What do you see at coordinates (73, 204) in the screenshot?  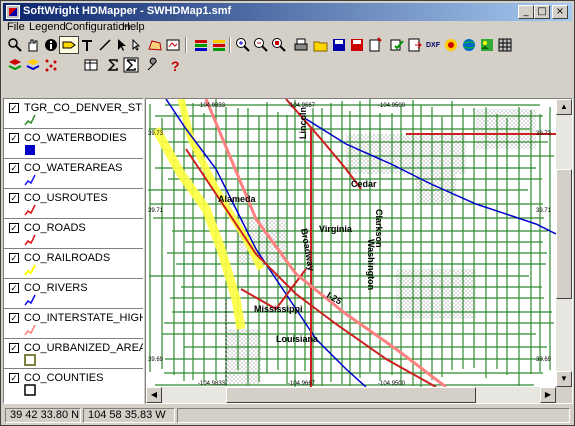 I see `legend-item: ✓ CO_USROUTES` at bounding box center [73, 204].